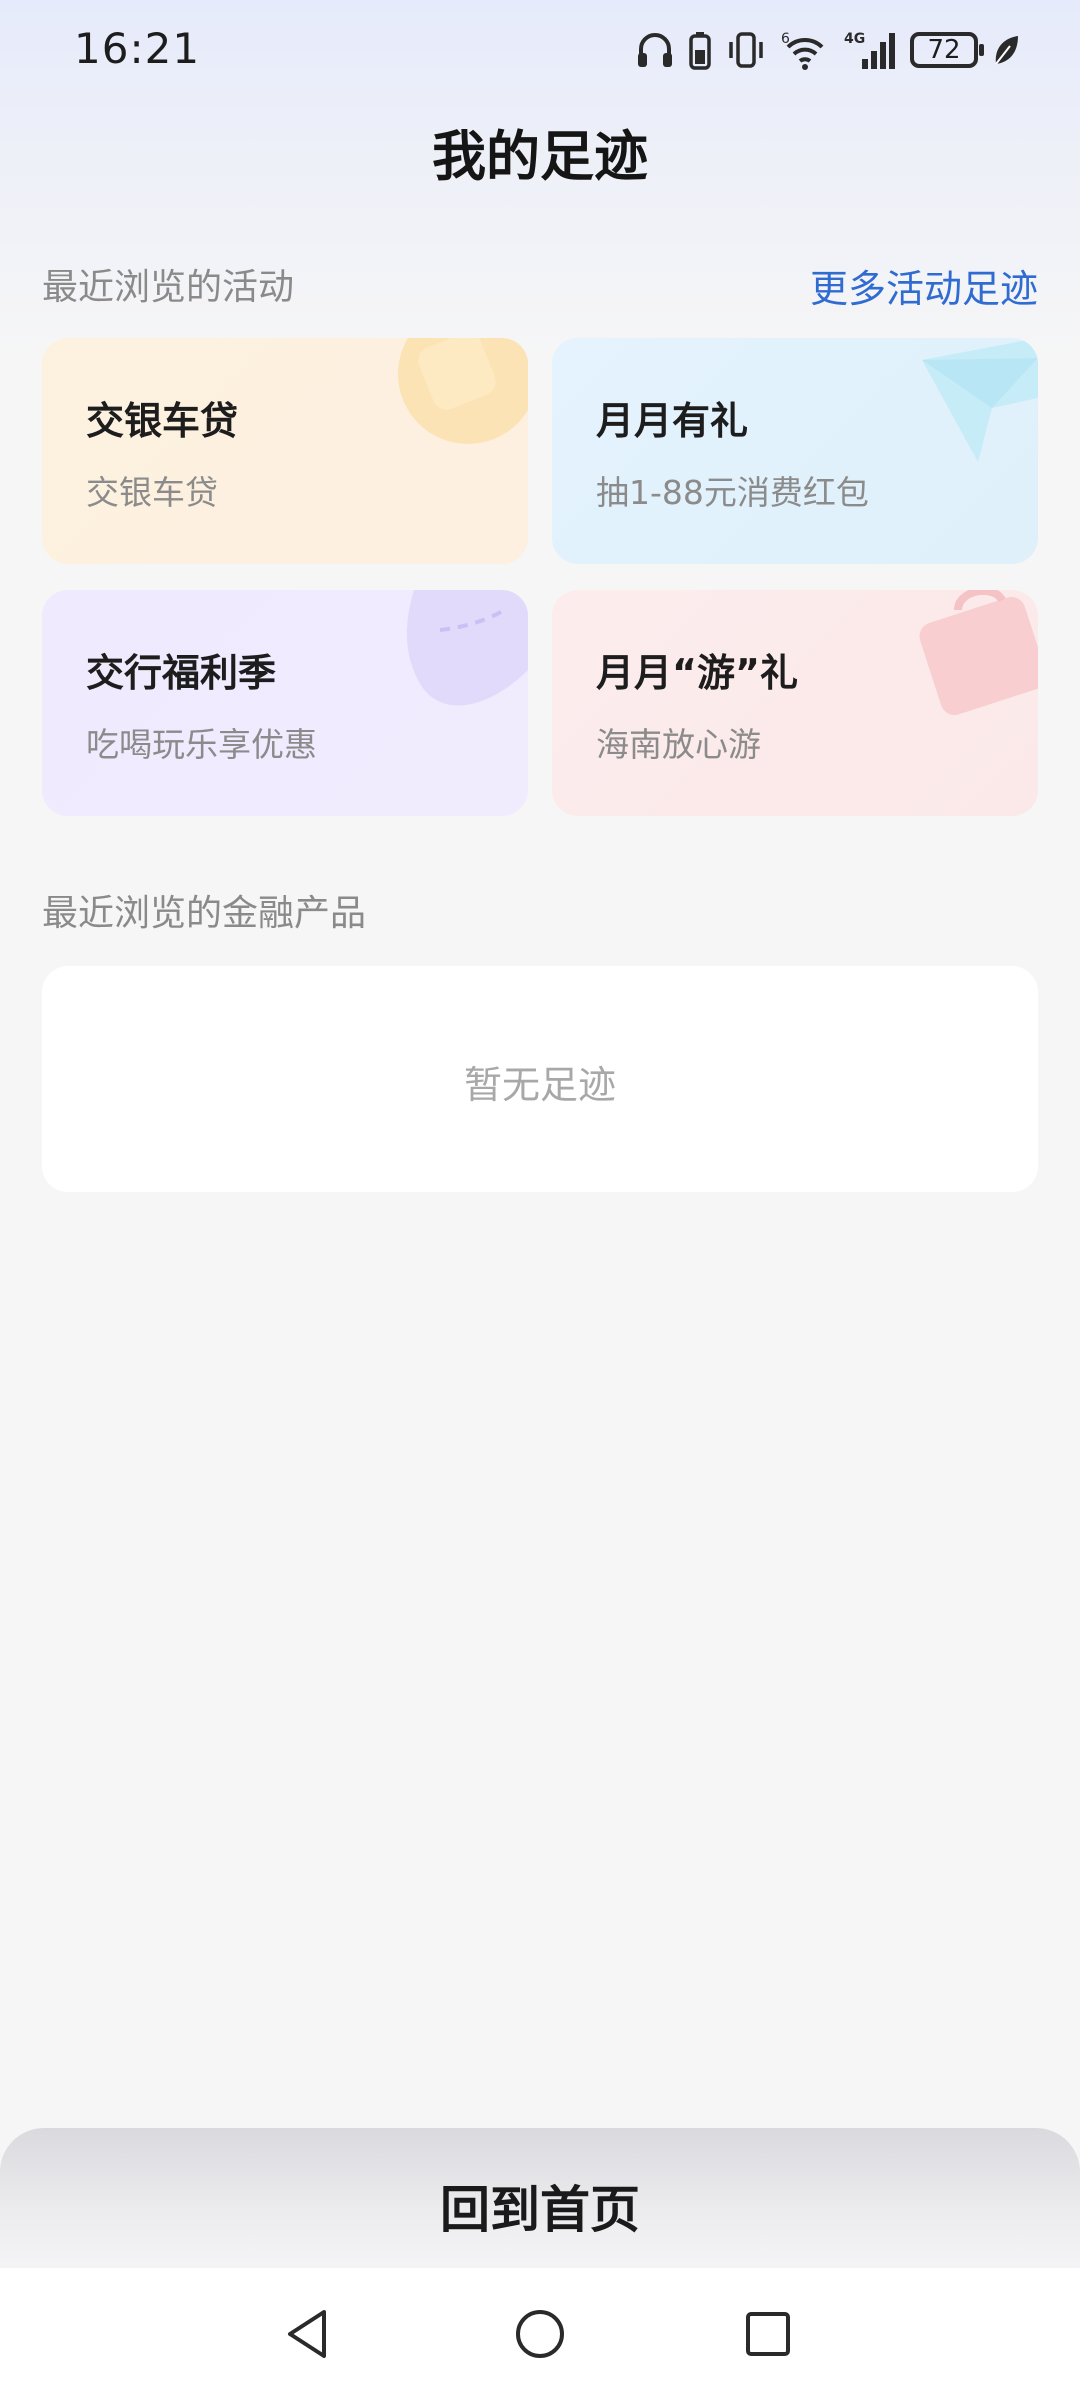 This screenshot has height=2400, width=1080. I want to click on shopping-bag-icon, so click(978, 653).